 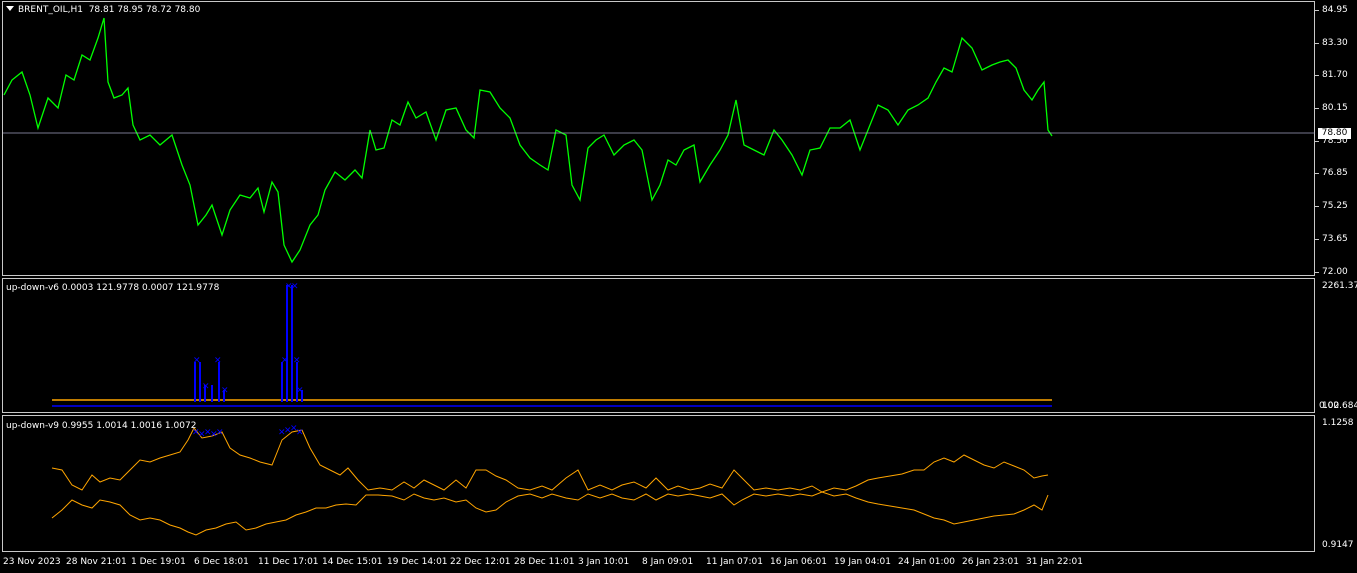 What do you see at coordinates (1338, 545) in the screenshot?
I see `v9-scale-bottom: 0.9147` at bounding box center [1338, 545].